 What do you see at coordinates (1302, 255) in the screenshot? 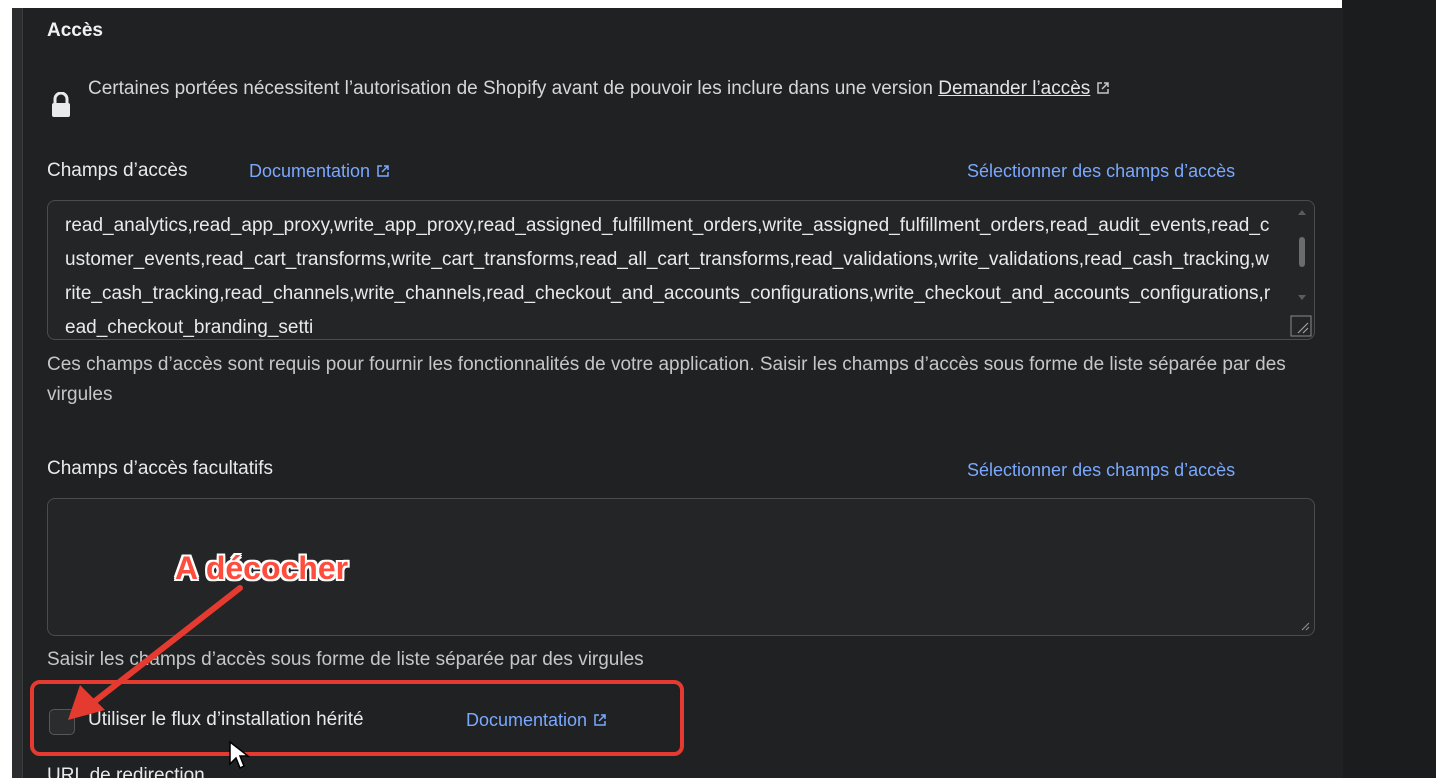
I see `scrollbar` at bounding box center [1302, 255].